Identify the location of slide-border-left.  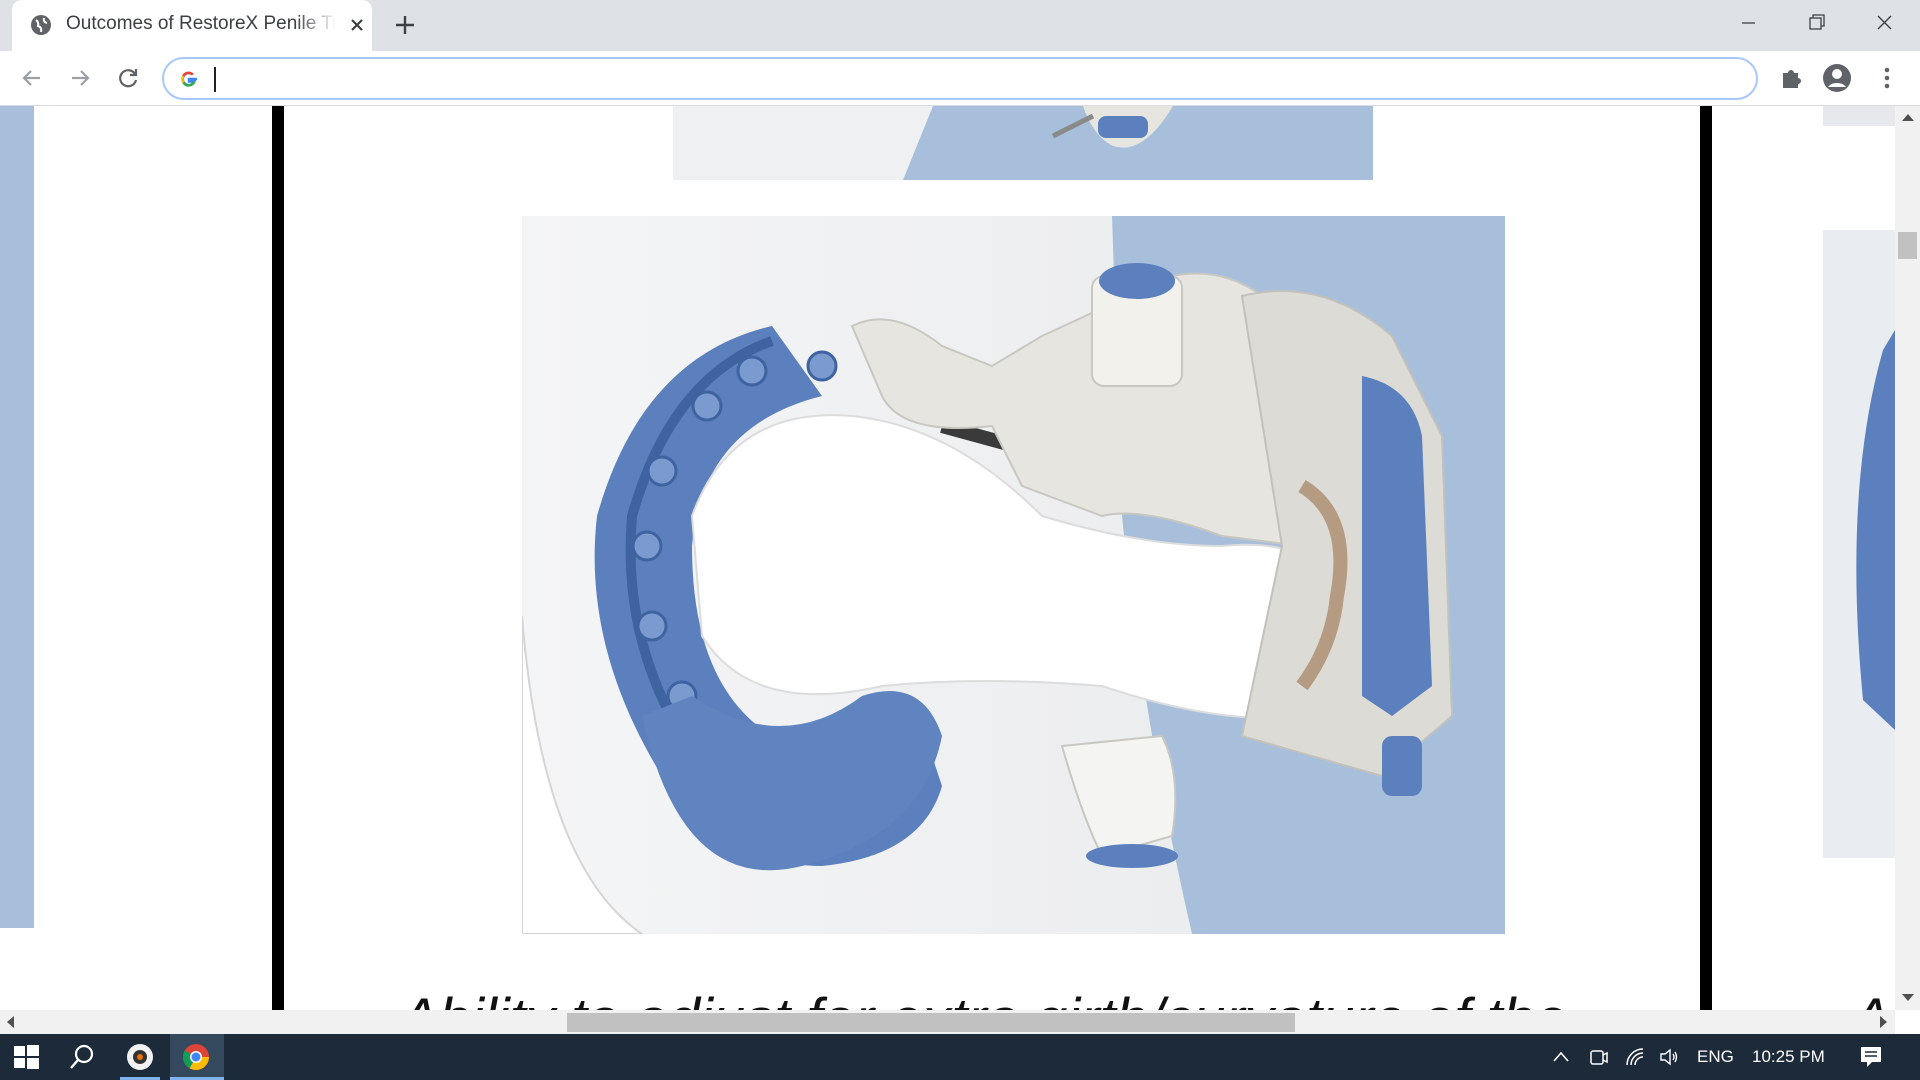
(278, 558).